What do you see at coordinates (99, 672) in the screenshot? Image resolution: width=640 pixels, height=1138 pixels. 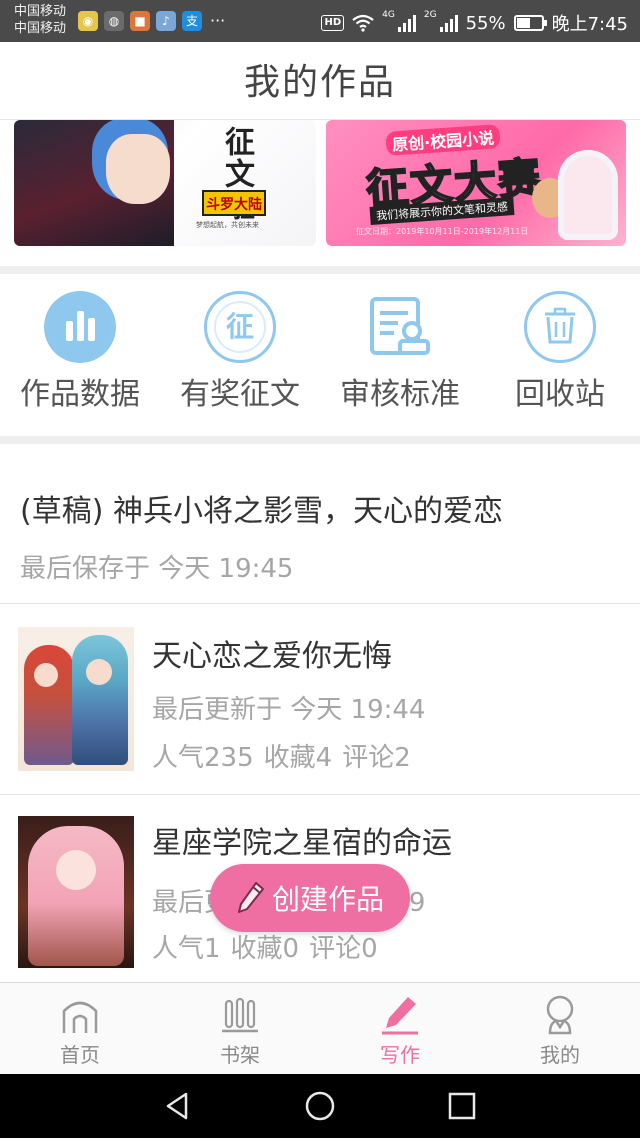 I see `cover-face-right` at bounding box center [99, 672].